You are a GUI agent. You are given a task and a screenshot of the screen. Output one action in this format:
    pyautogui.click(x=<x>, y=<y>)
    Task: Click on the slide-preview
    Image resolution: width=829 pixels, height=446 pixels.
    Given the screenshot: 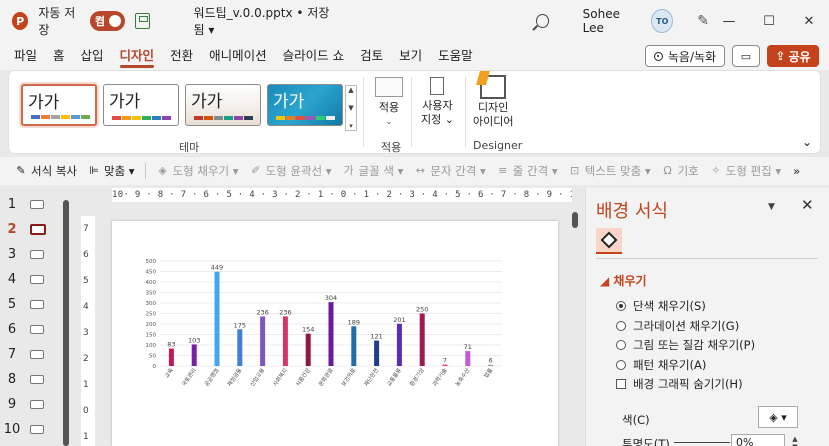 What is the action you would take?
    pyautogui.click(x=37, y=379)
    